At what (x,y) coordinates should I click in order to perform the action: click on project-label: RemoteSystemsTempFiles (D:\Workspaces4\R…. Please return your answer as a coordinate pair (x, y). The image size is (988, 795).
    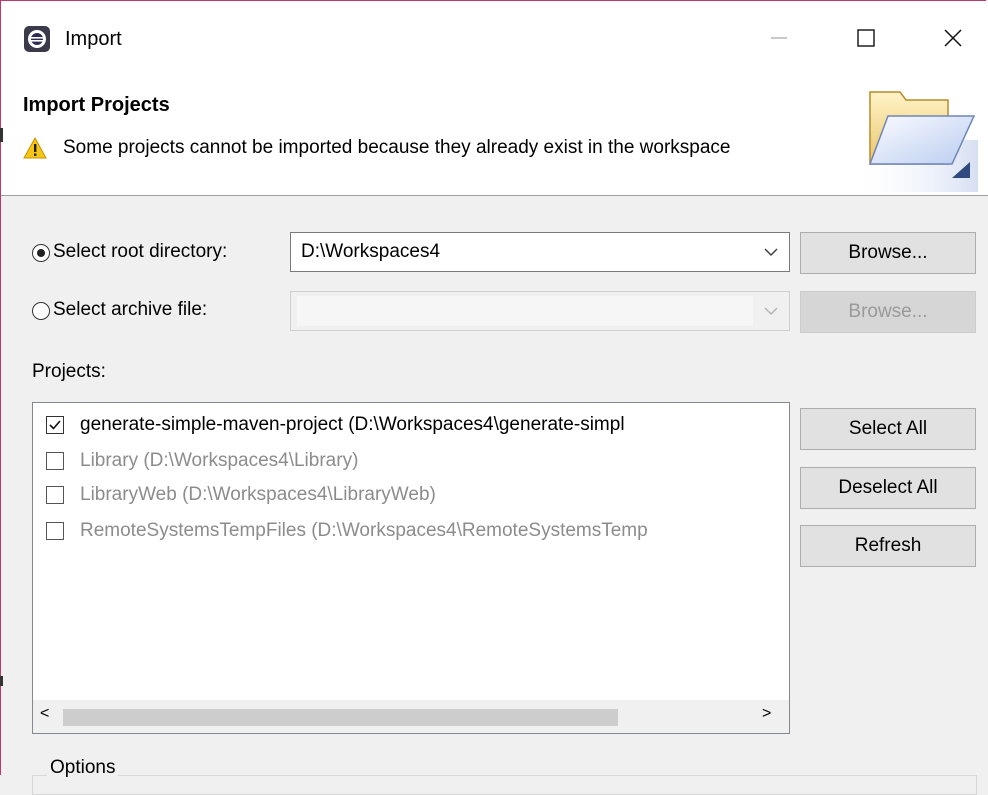
    Looking at the image, I should click on (364, 530).